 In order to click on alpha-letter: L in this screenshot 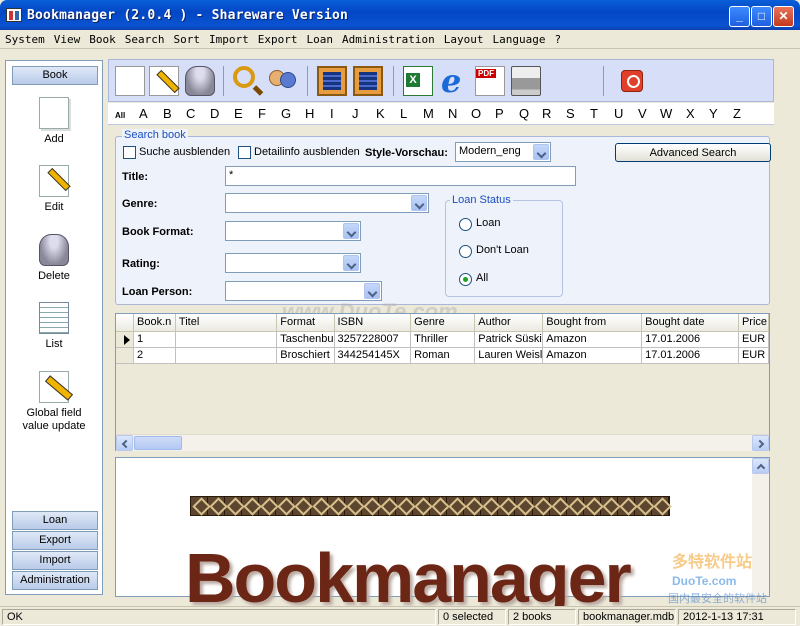, I will do `click(403, 113)`.